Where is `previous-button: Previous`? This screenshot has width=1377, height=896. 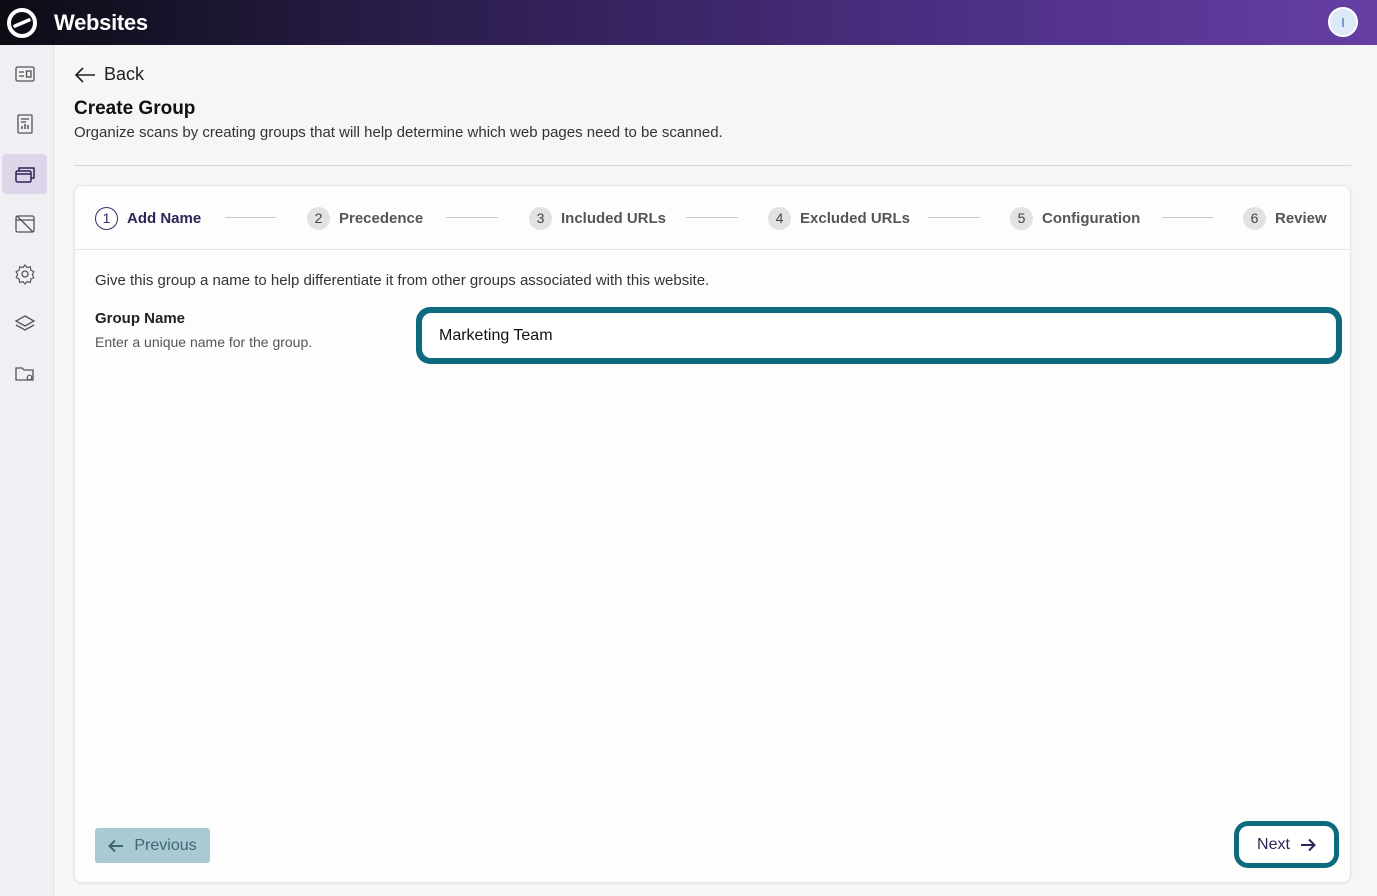
previous-button: Previous is located at coordinates (152, 845).